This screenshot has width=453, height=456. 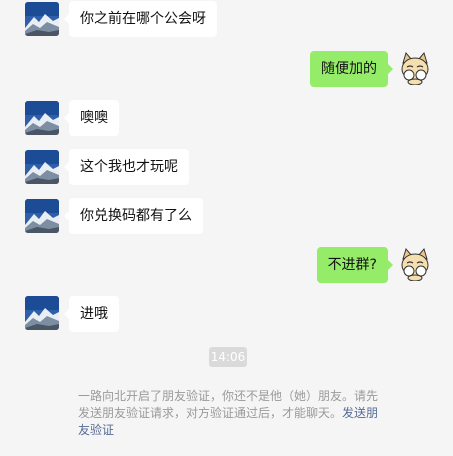 What do you see at coordinates (91, 118) in the screenshot?
I see `message-bubble: 噢噢` at bounding box center [91, 118].